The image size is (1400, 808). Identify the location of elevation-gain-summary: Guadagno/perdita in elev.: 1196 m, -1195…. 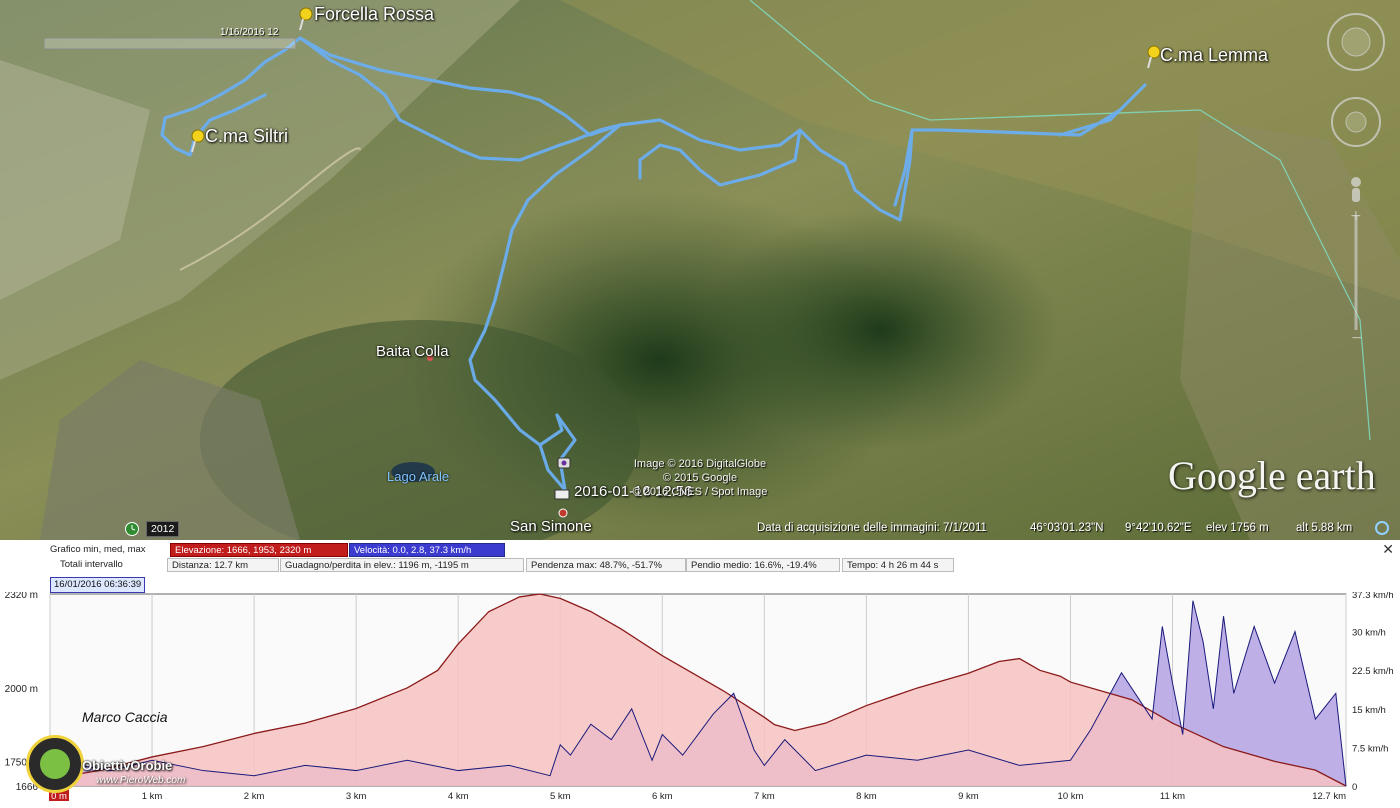
(402, 565).